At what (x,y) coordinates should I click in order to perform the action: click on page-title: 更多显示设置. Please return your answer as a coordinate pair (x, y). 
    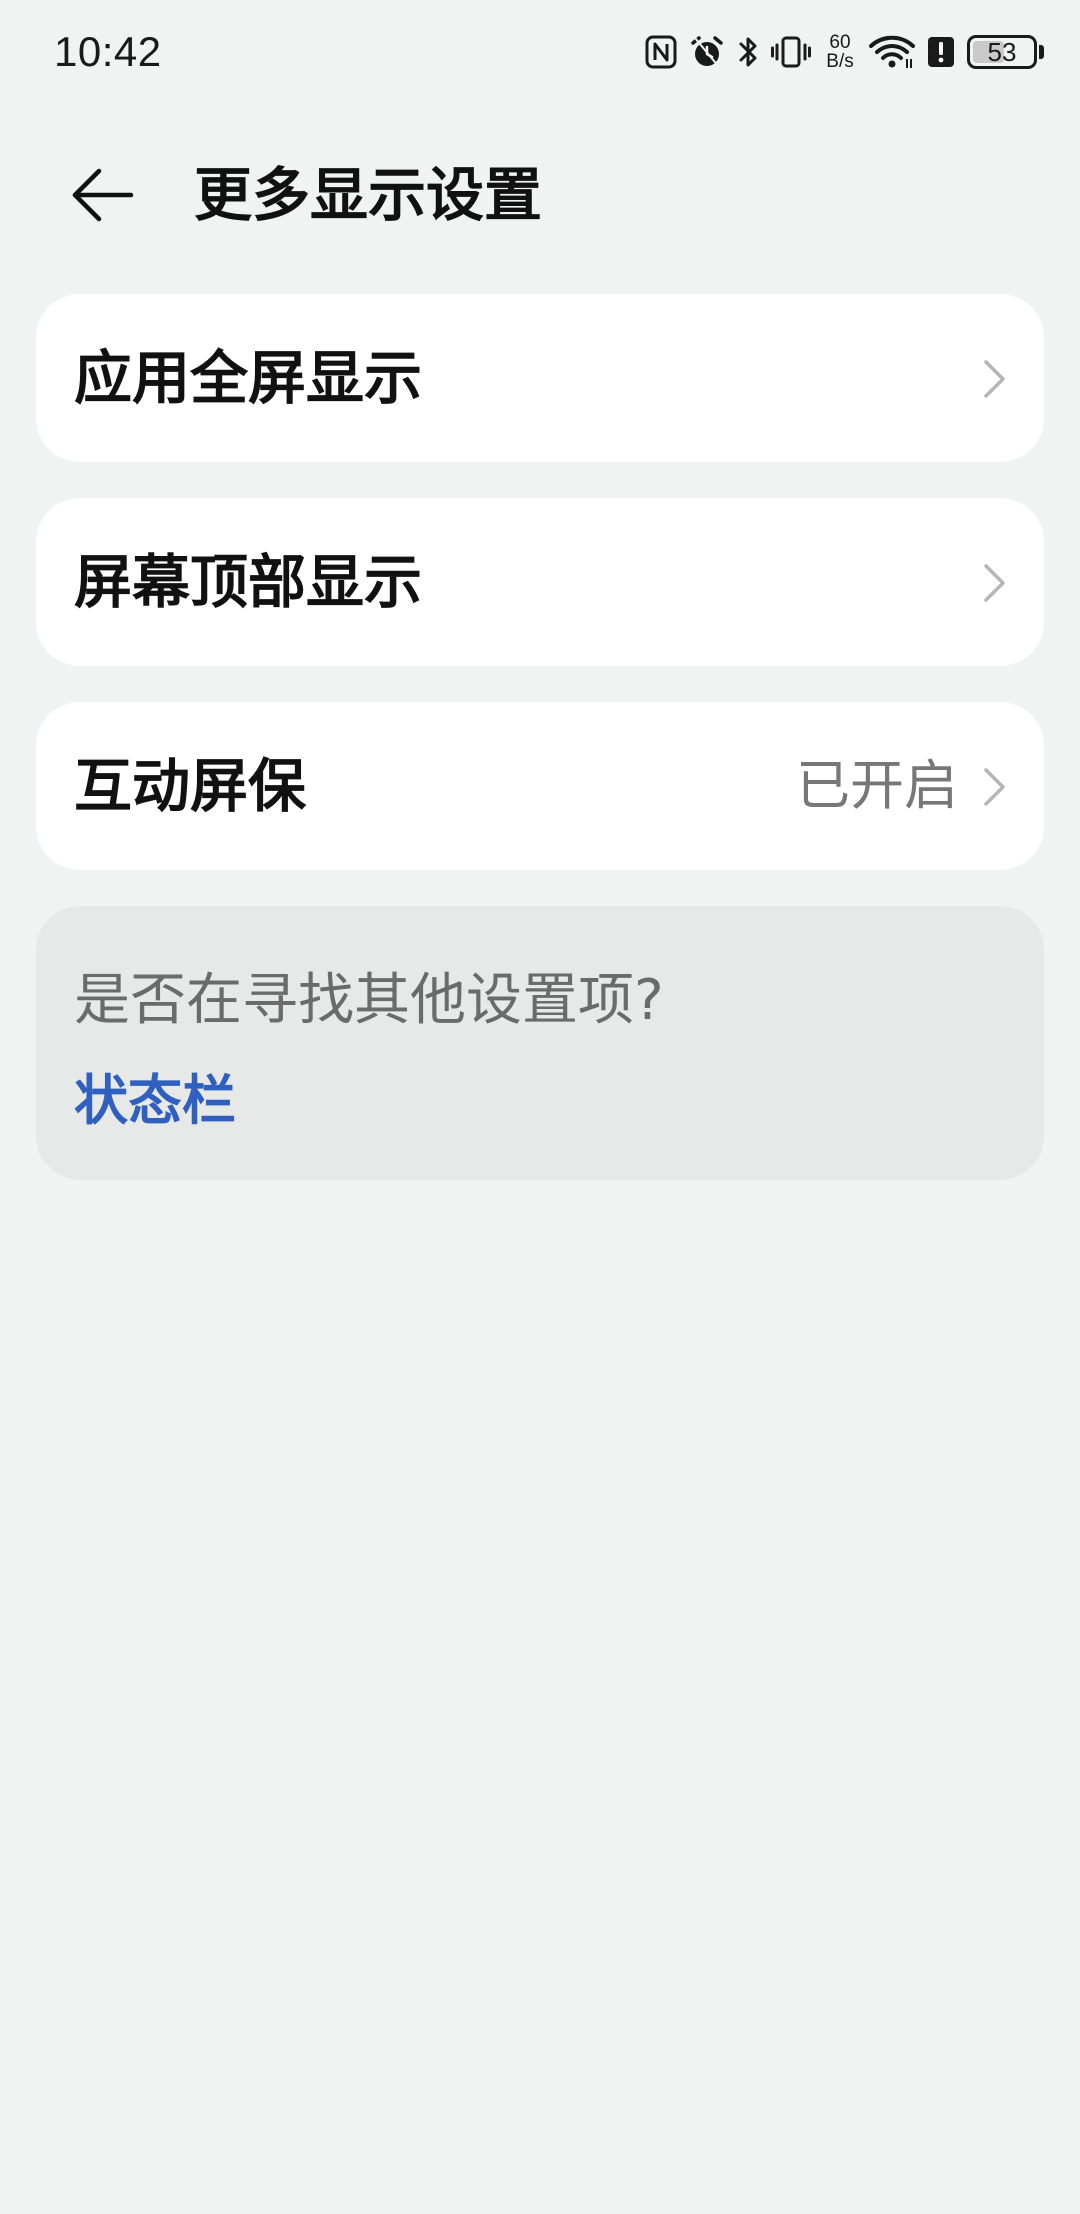
    Looking at the image, I should click on (368, 195).